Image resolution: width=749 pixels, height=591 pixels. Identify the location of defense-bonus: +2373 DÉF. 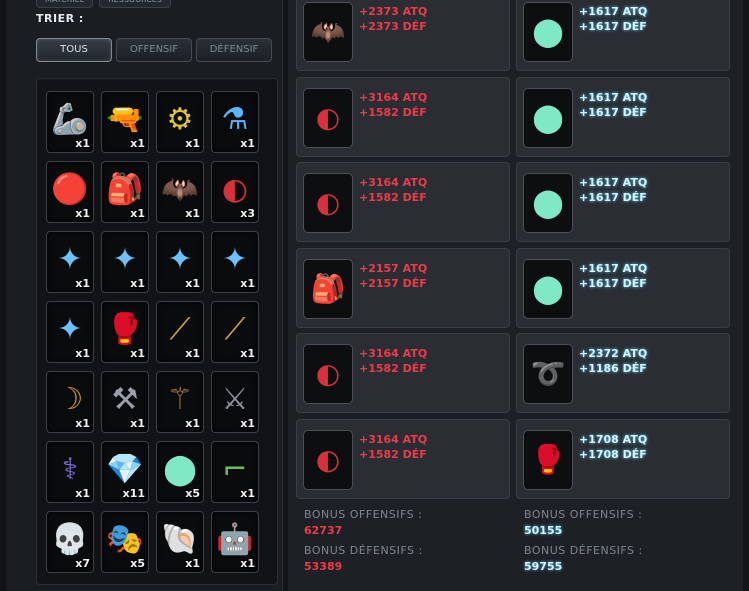
(393, 26).